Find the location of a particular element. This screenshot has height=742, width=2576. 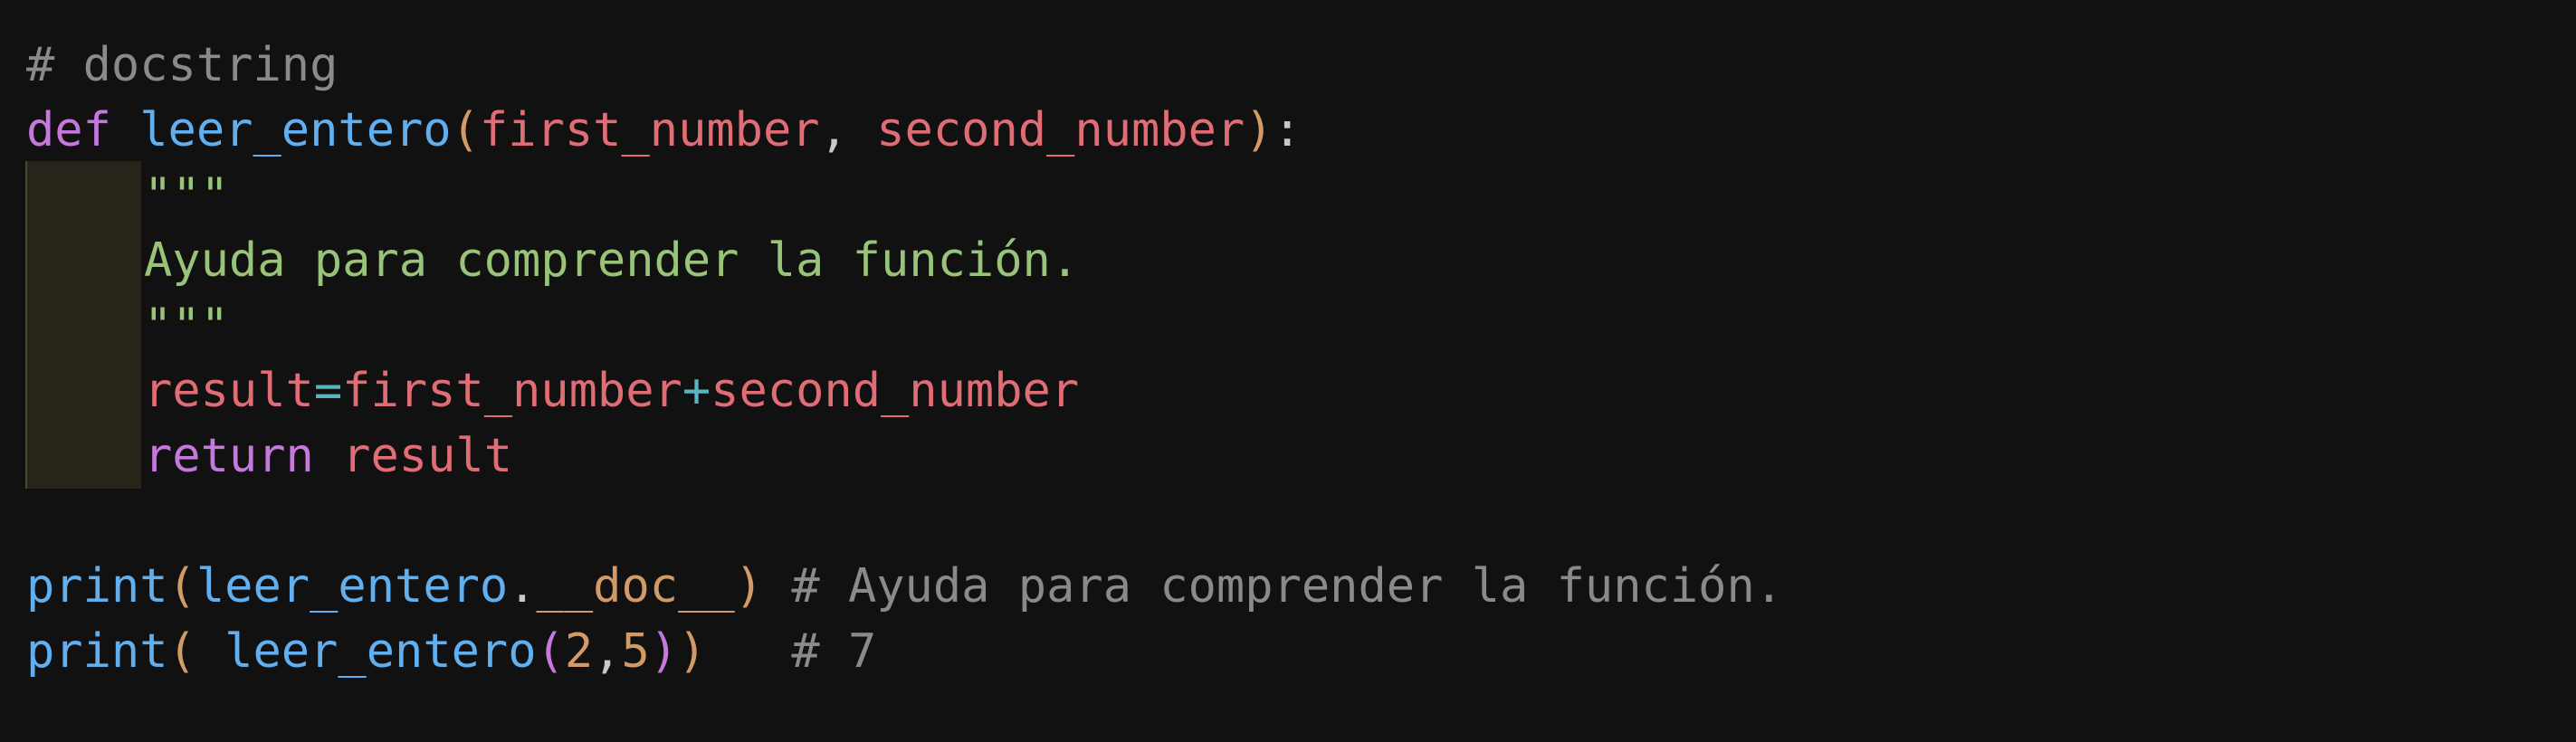

comment-token: # 7 is located at coordinates (834, 651).